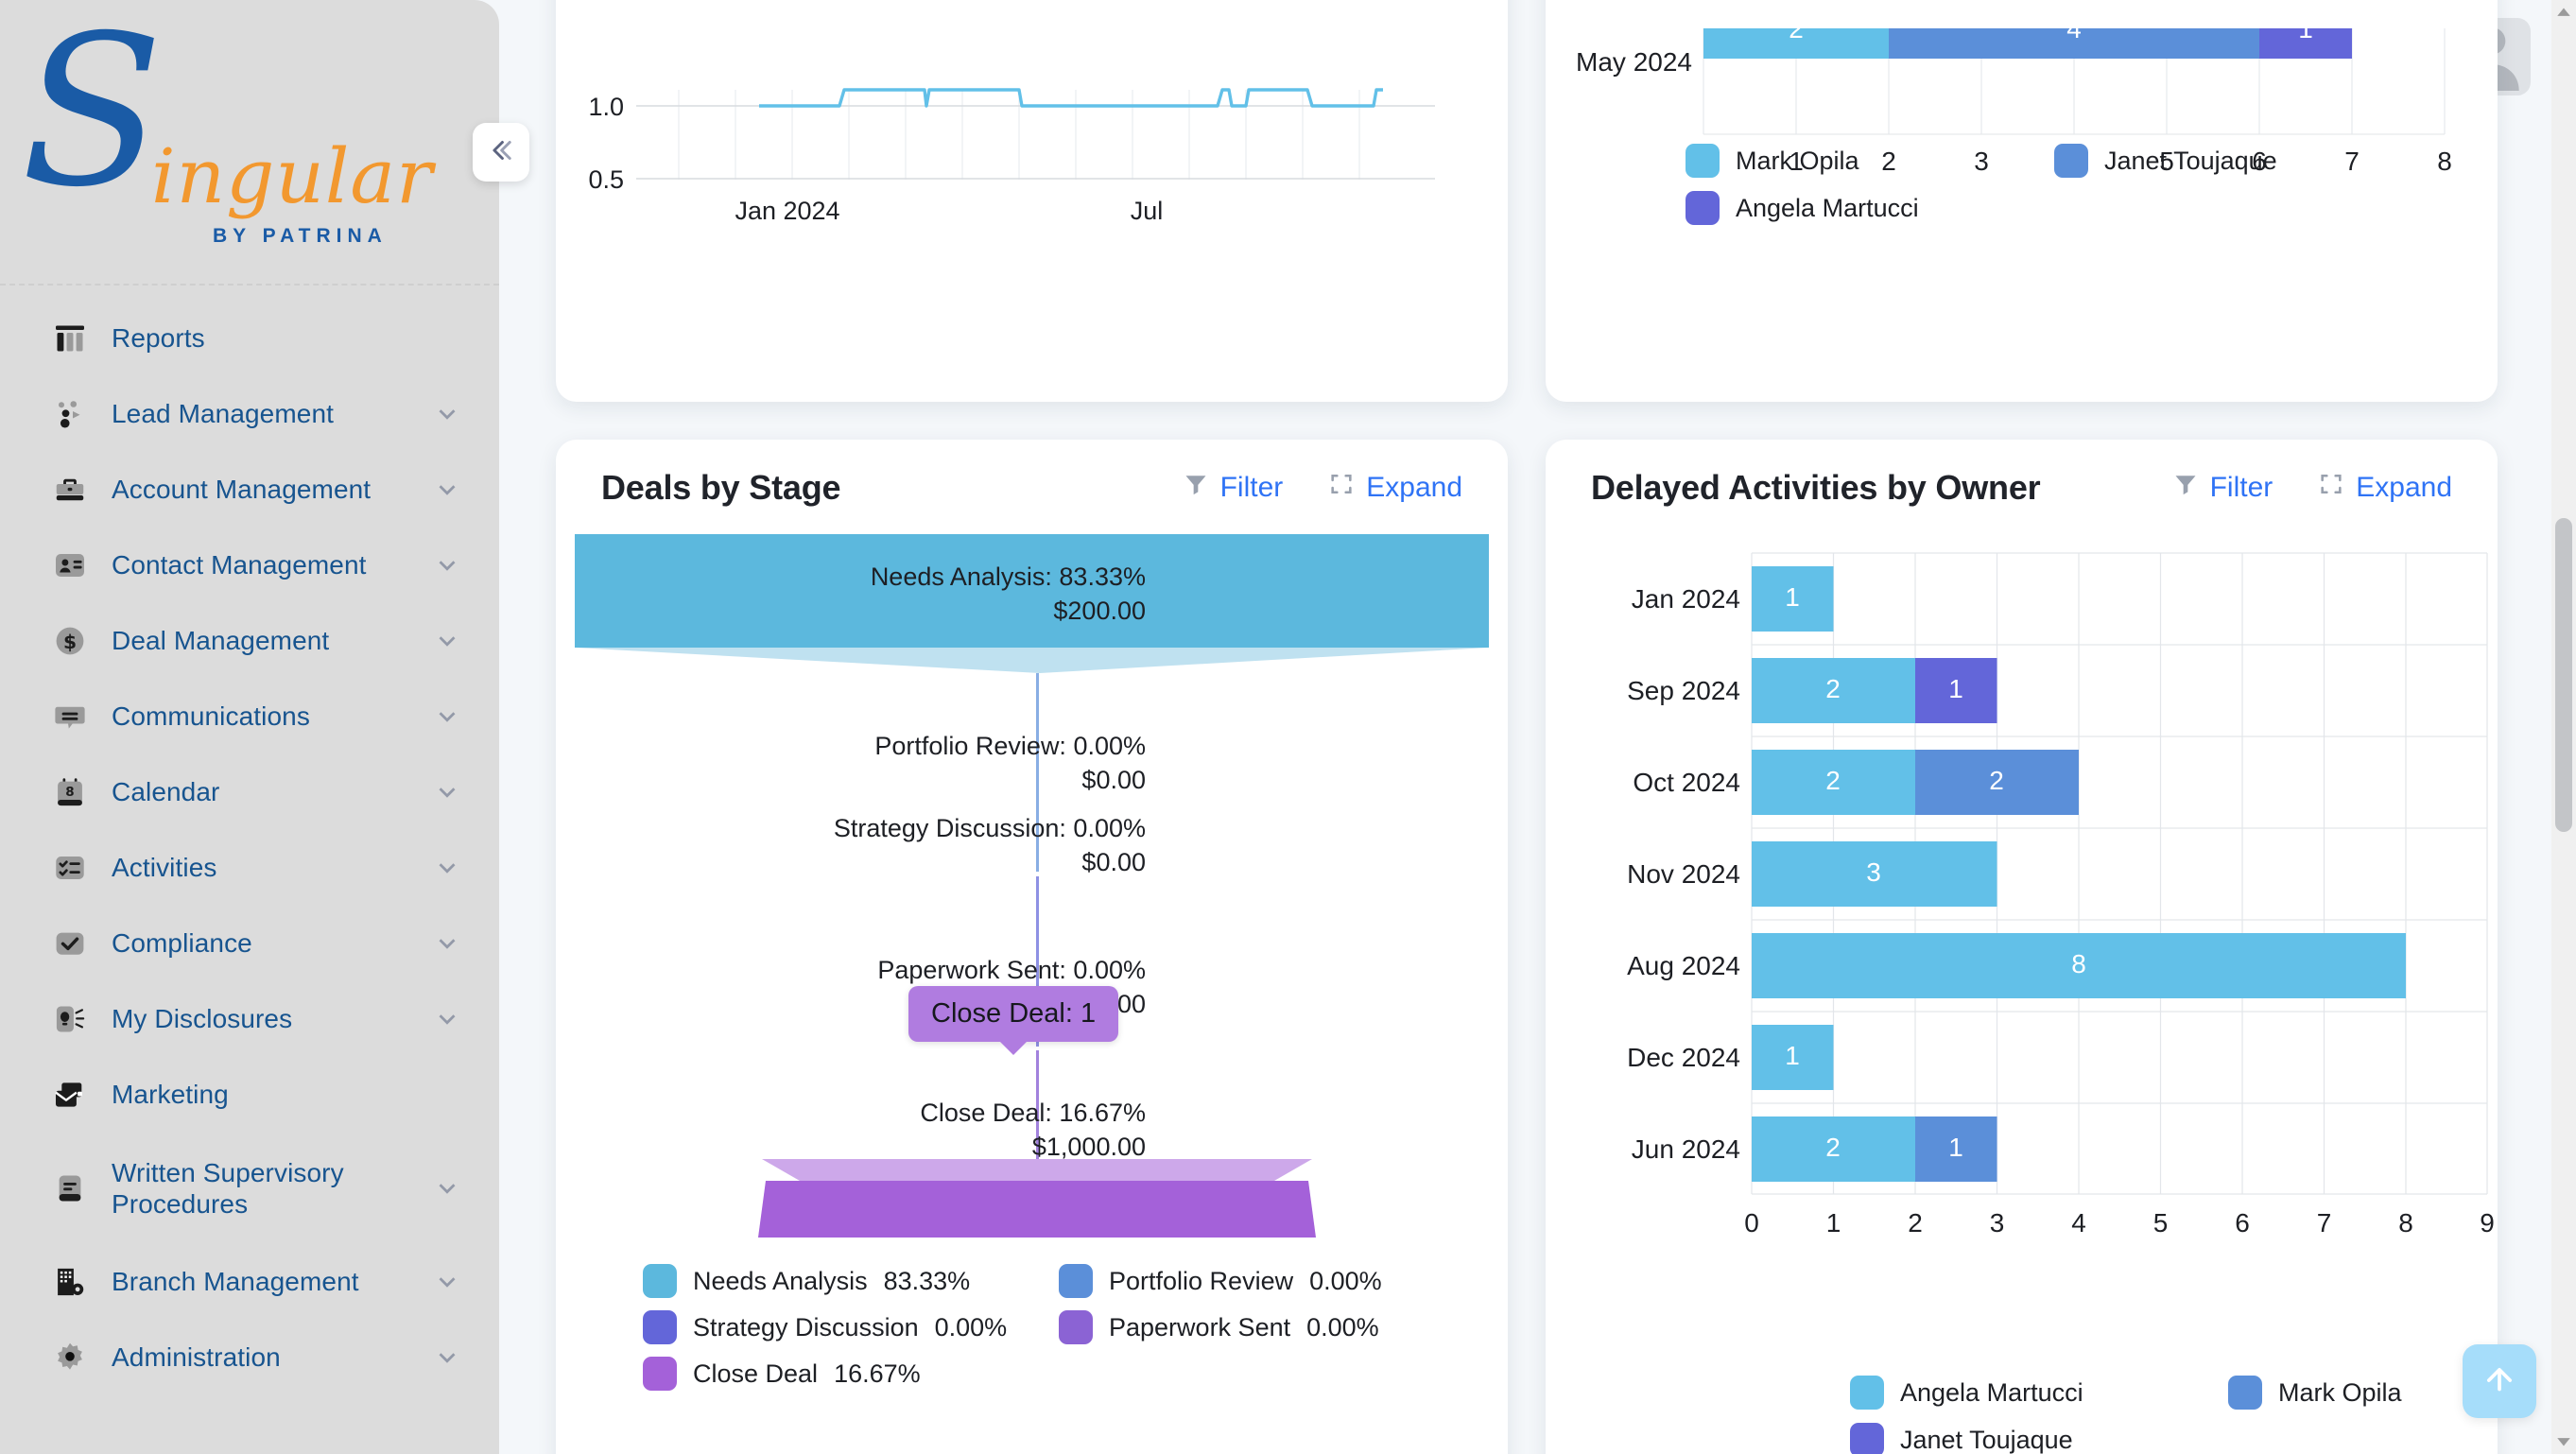 The height and width of the screenshot is (1454, 2576). I want to click on sidebar-collapse-button, so click(501, 152).